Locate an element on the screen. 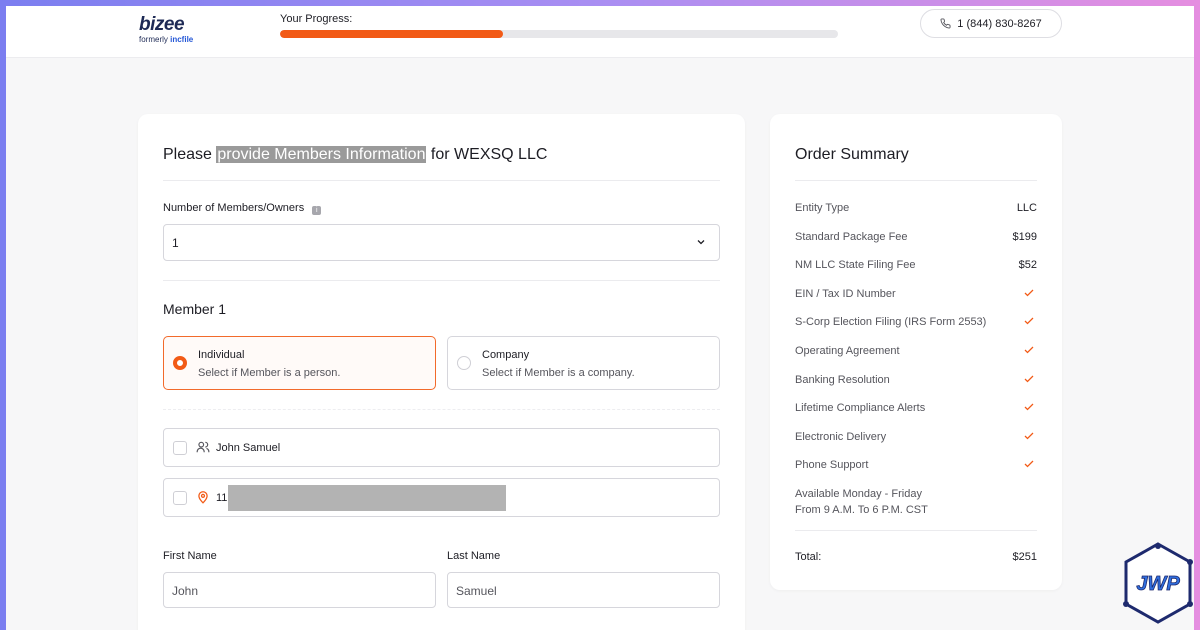 This screenshot has height=630, width=1200. option-individual: Individual Select if Member is a person. is located at coordinates (299, 363).